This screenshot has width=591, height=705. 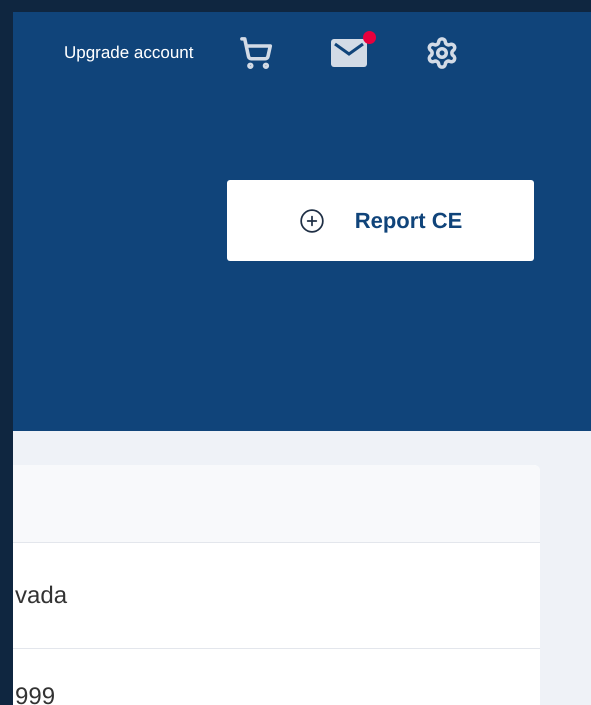 What do you see at coordinates (35, 695) in the screenshot?
I see `table-cell: 999` at bounding box center [35, 695].